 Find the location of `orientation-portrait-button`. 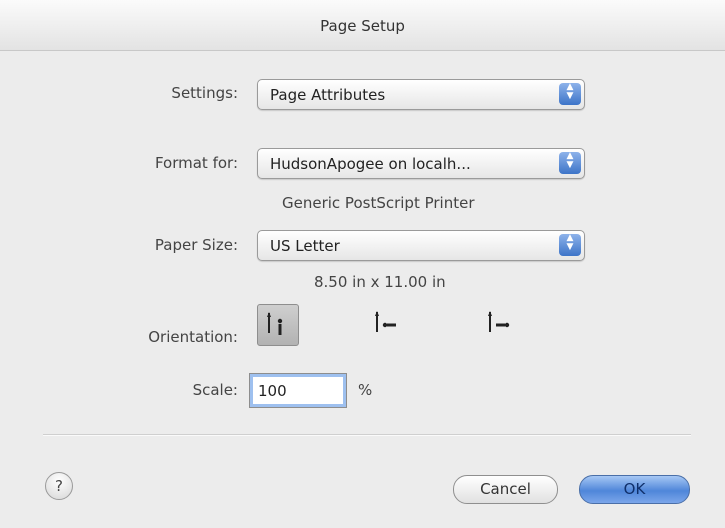

orientation-portrait-button is located at coordinates (278, 325).